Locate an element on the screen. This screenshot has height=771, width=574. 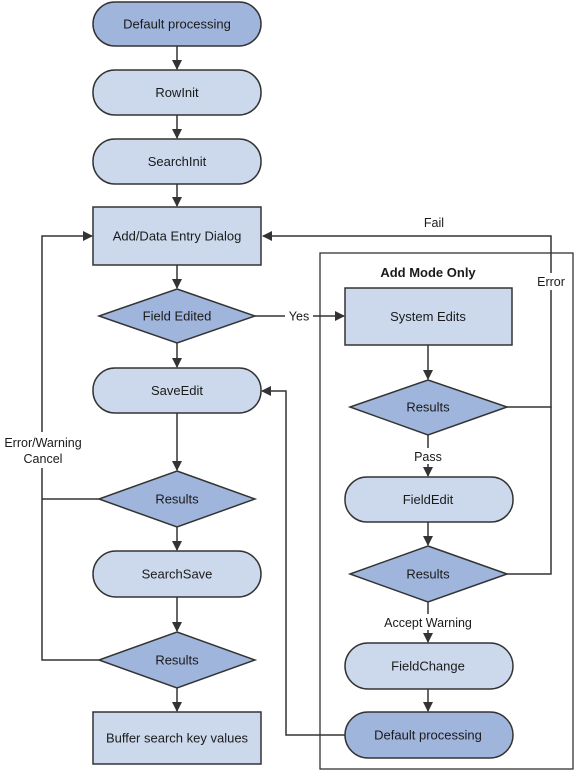
node-rowinit: RowInit is located at coordinates (177, 92).